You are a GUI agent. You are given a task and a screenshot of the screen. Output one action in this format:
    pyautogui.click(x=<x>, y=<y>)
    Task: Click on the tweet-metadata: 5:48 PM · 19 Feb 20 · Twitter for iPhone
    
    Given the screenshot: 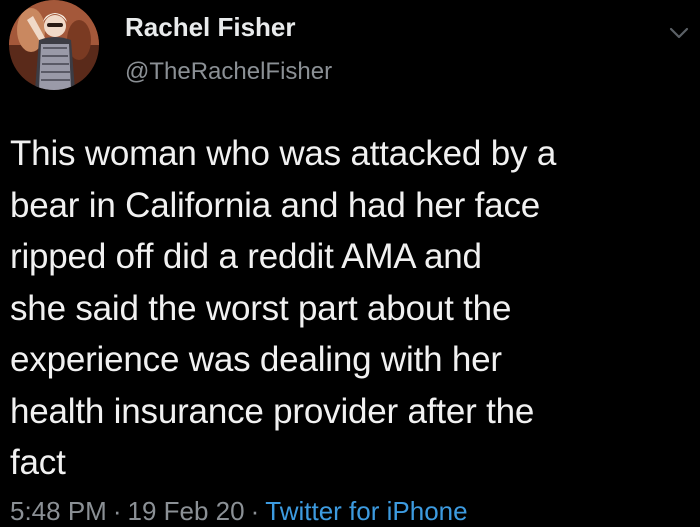 What is the action you would take?
    pyautogui.click(x=239, y=511)
    